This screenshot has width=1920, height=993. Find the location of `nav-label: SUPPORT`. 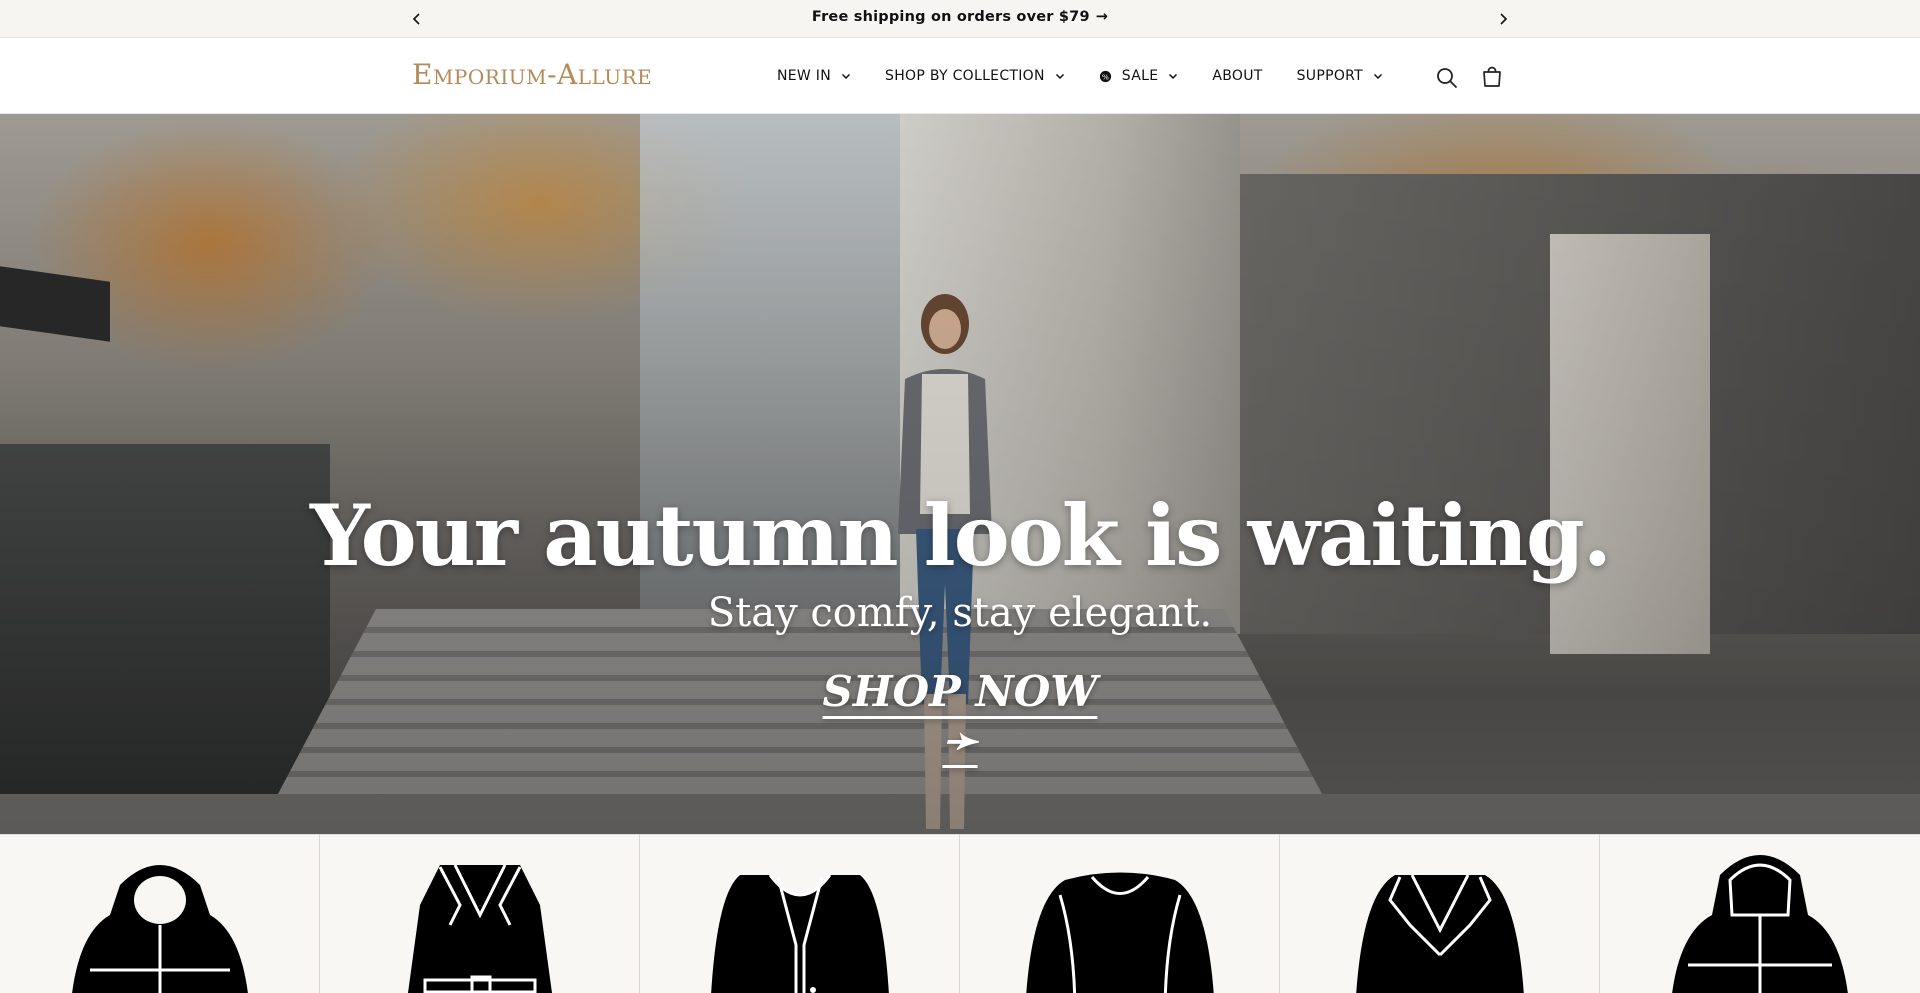

nav-label: SUPPORT is located at coordinates (1330, 76).